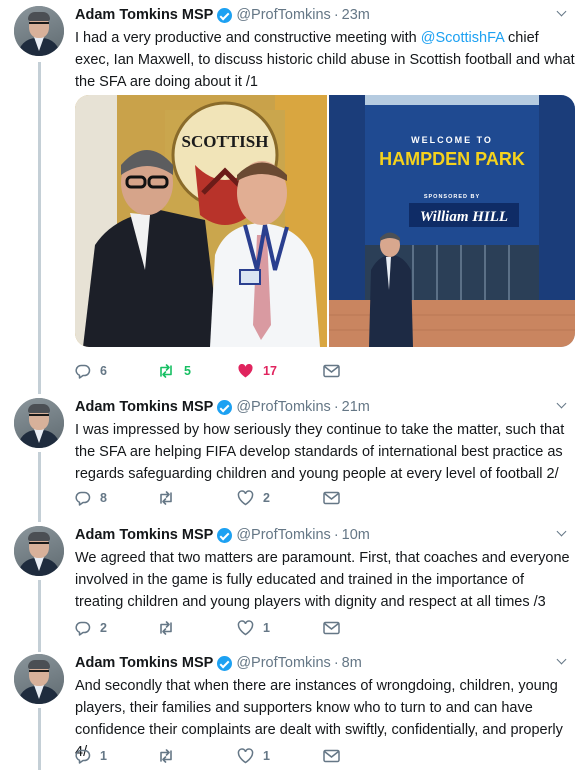  I want to click on tweet-actions: 2 1, so click(207, 628).